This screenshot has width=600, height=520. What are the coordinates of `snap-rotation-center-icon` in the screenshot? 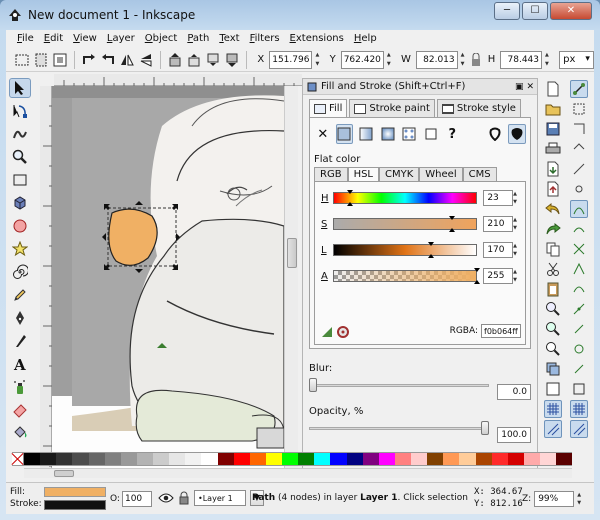 It's located at (579, 349).